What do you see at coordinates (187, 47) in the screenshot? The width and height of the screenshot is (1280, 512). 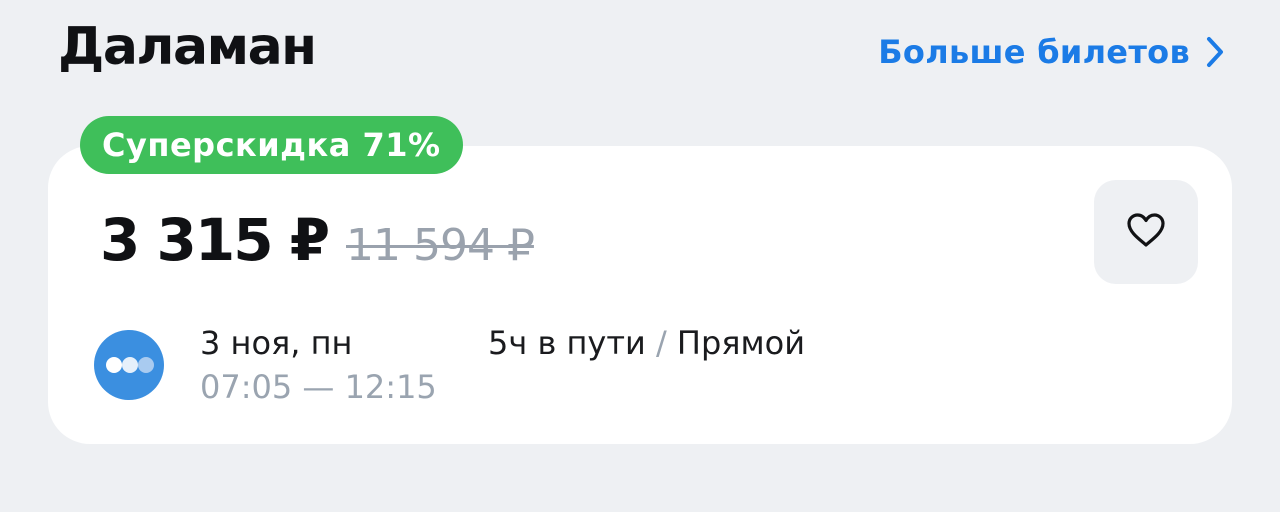 I see `page-title: Даламан` at bounding box center [187, 47].